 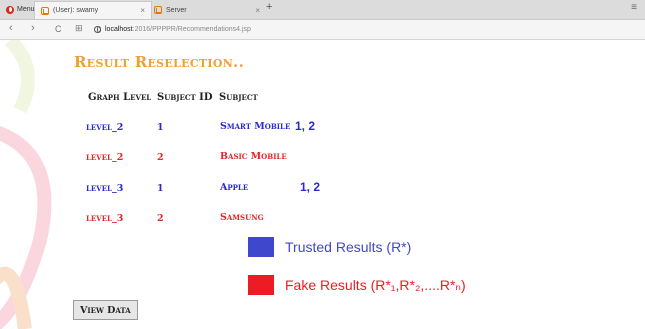 I want to click on table-cell-subject: Samsung, so click(x=242, y=217).